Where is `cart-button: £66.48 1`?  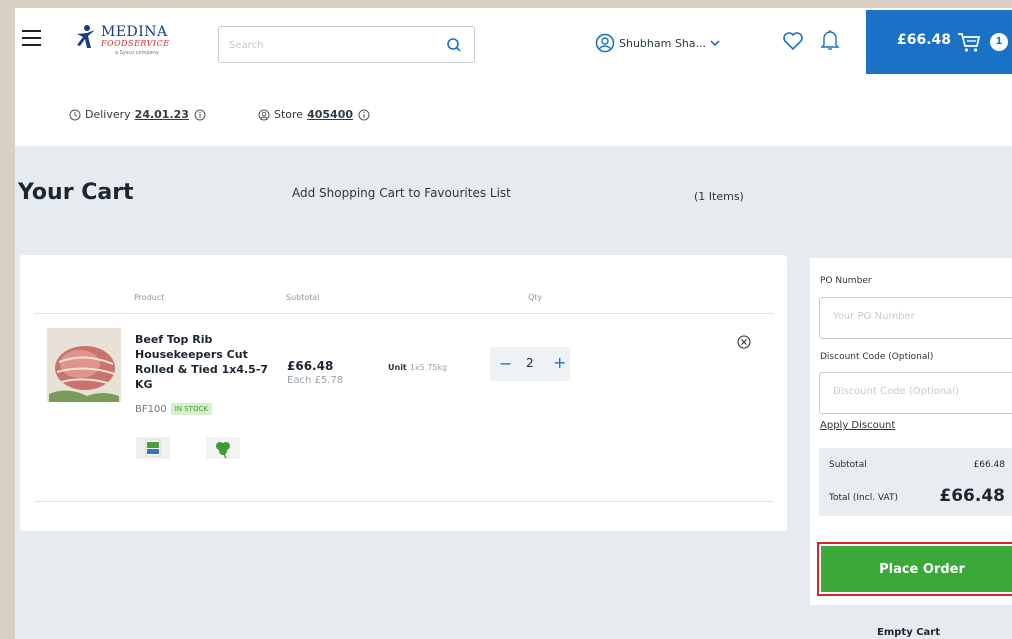 cart-button: £66.48 1 is located at coordinates (939, 42).